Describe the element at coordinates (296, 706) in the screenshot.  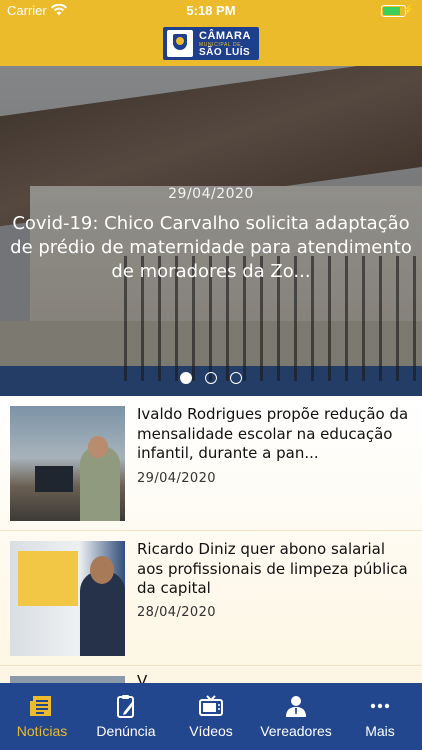
I see `person-icon` at that location.